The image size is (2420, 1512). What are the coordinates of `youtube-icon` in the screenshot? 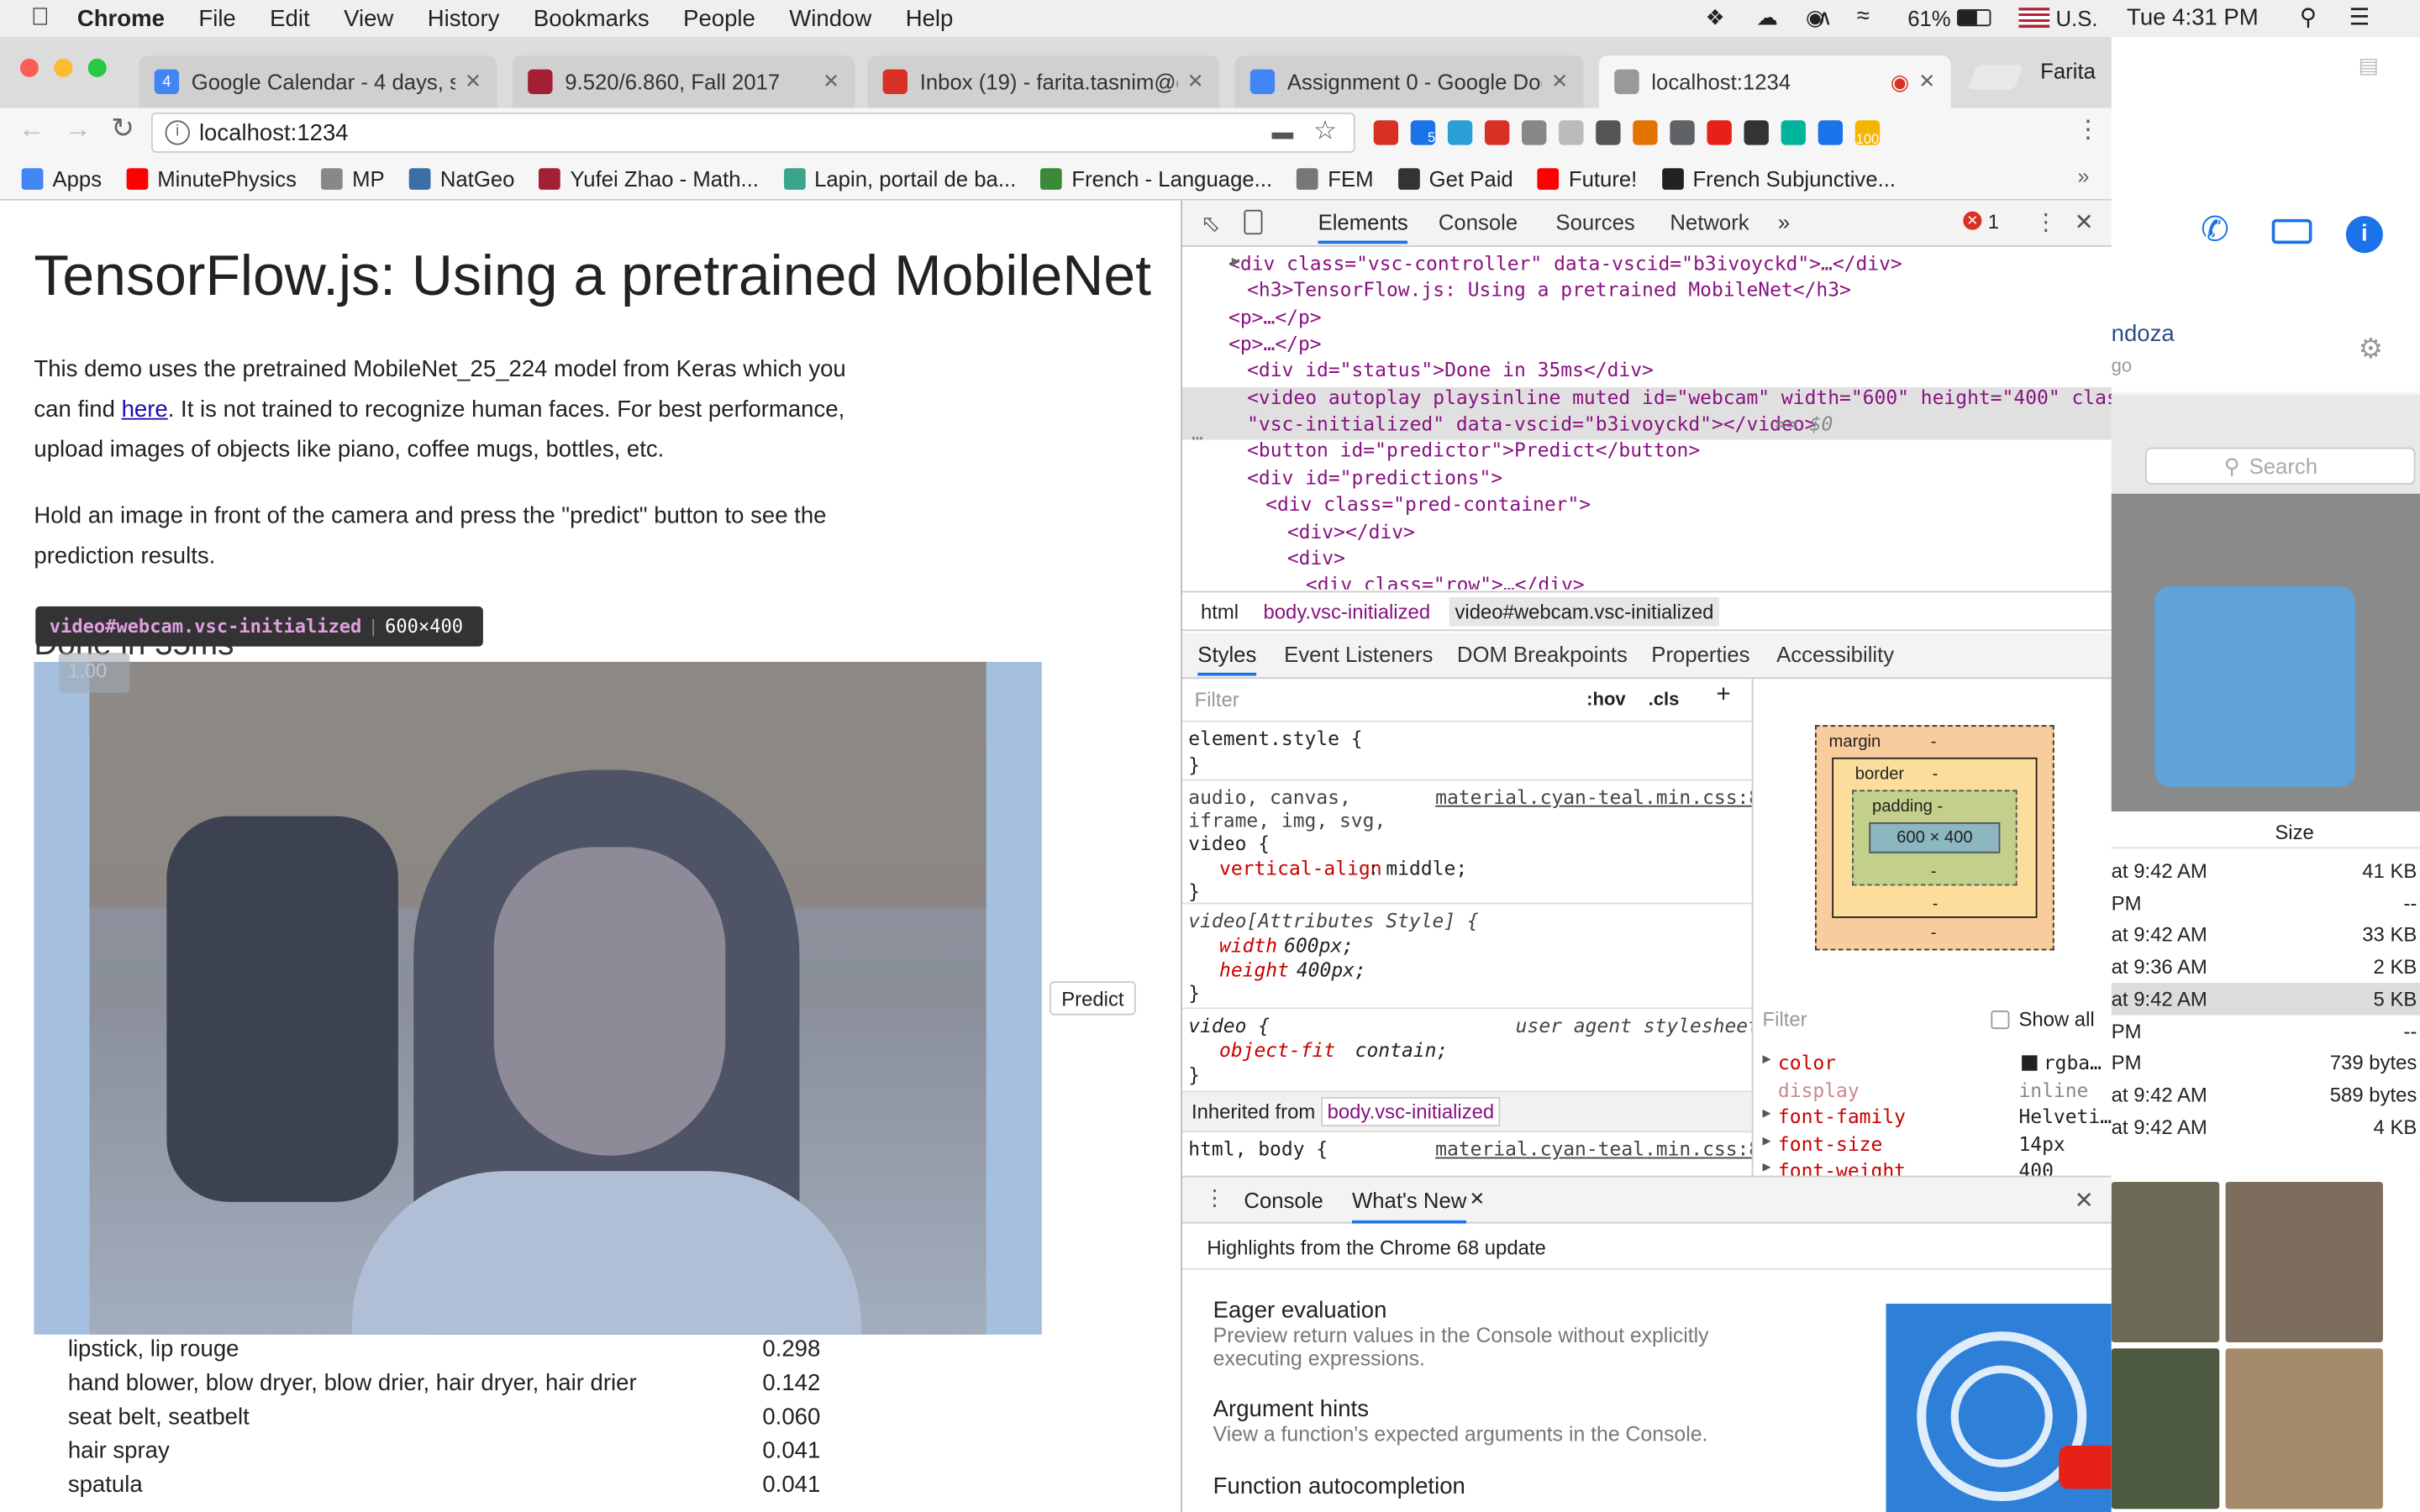 It's located at (1719, 132).